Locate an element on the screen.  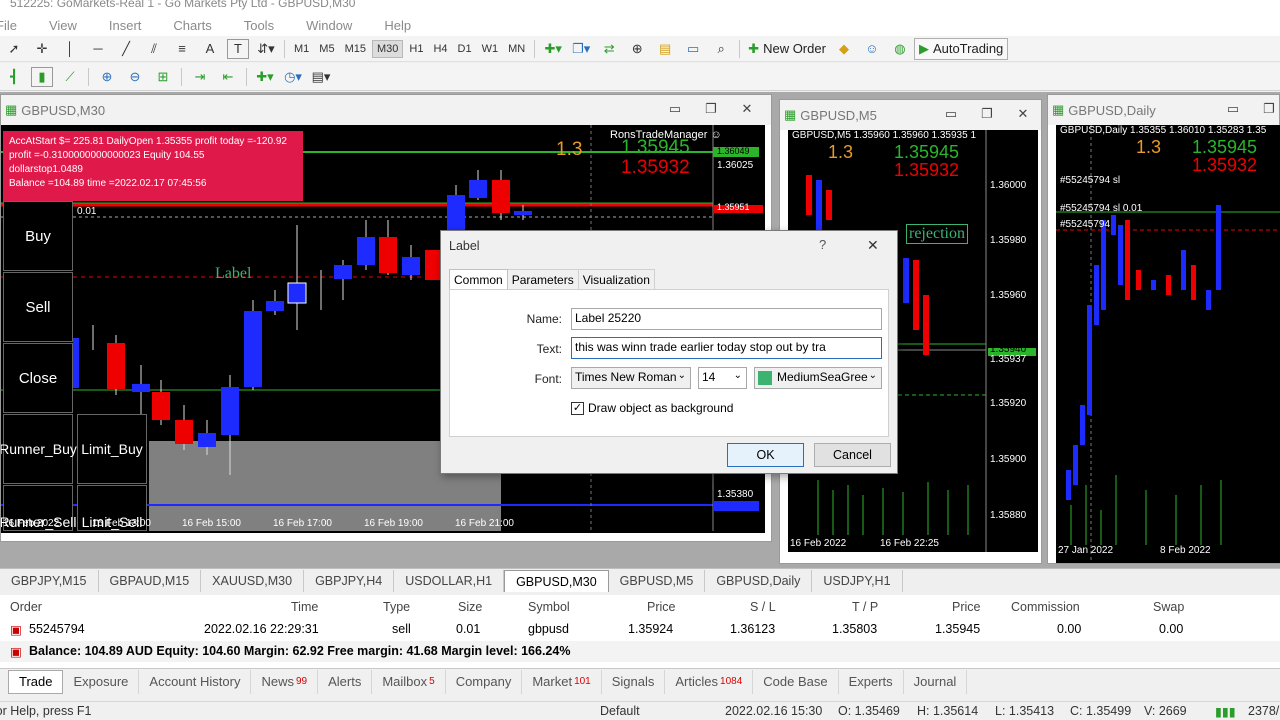
tile-windows-icon: ⊞ is located at coordinates (163, 77).